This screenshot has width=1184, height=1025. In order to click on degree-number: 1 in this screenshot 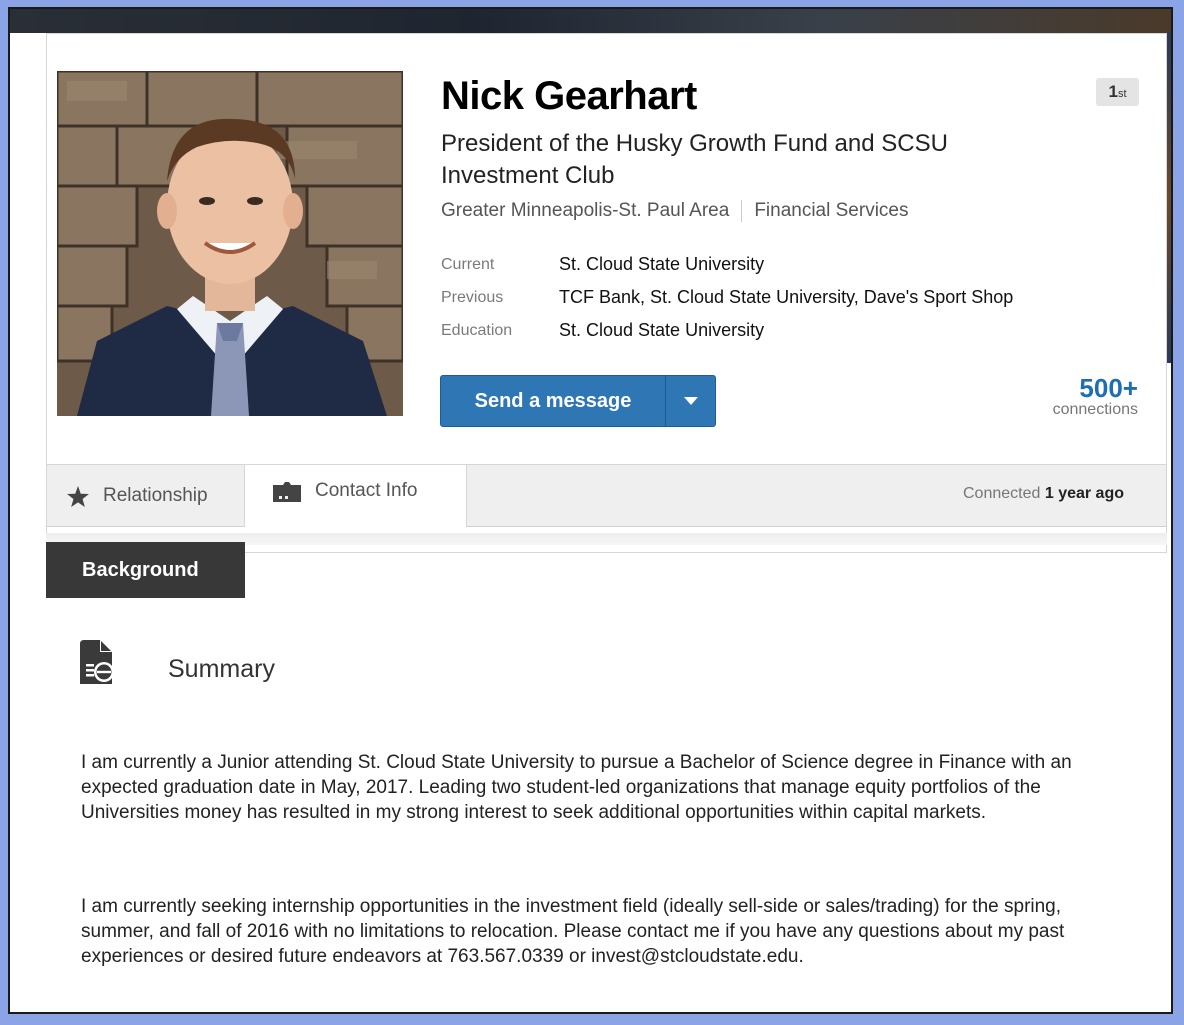, I will do `click(1113, 91)`.